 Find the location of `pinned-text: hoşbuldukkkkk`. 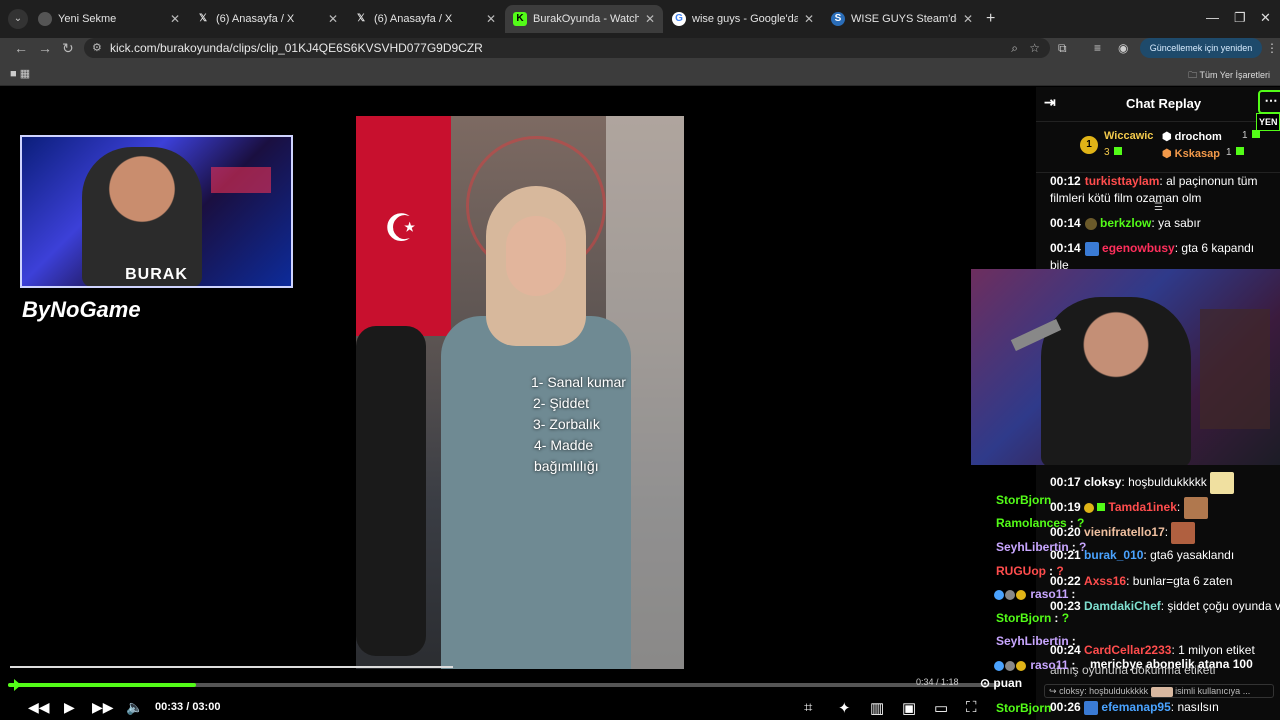

pinned-text: hoşbuldukkkkk is located at coordinates (1119, 691).